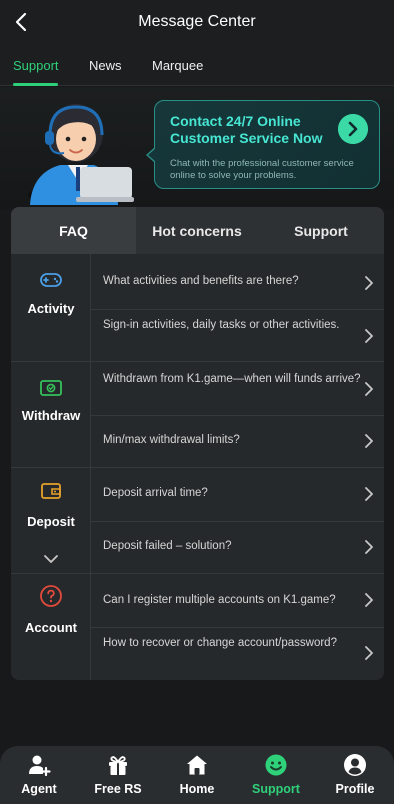 The image size is (394, 804). Describe the element at coordinates (118, 789) in the screenshot. I see `nav-label: Free RS` at that location.